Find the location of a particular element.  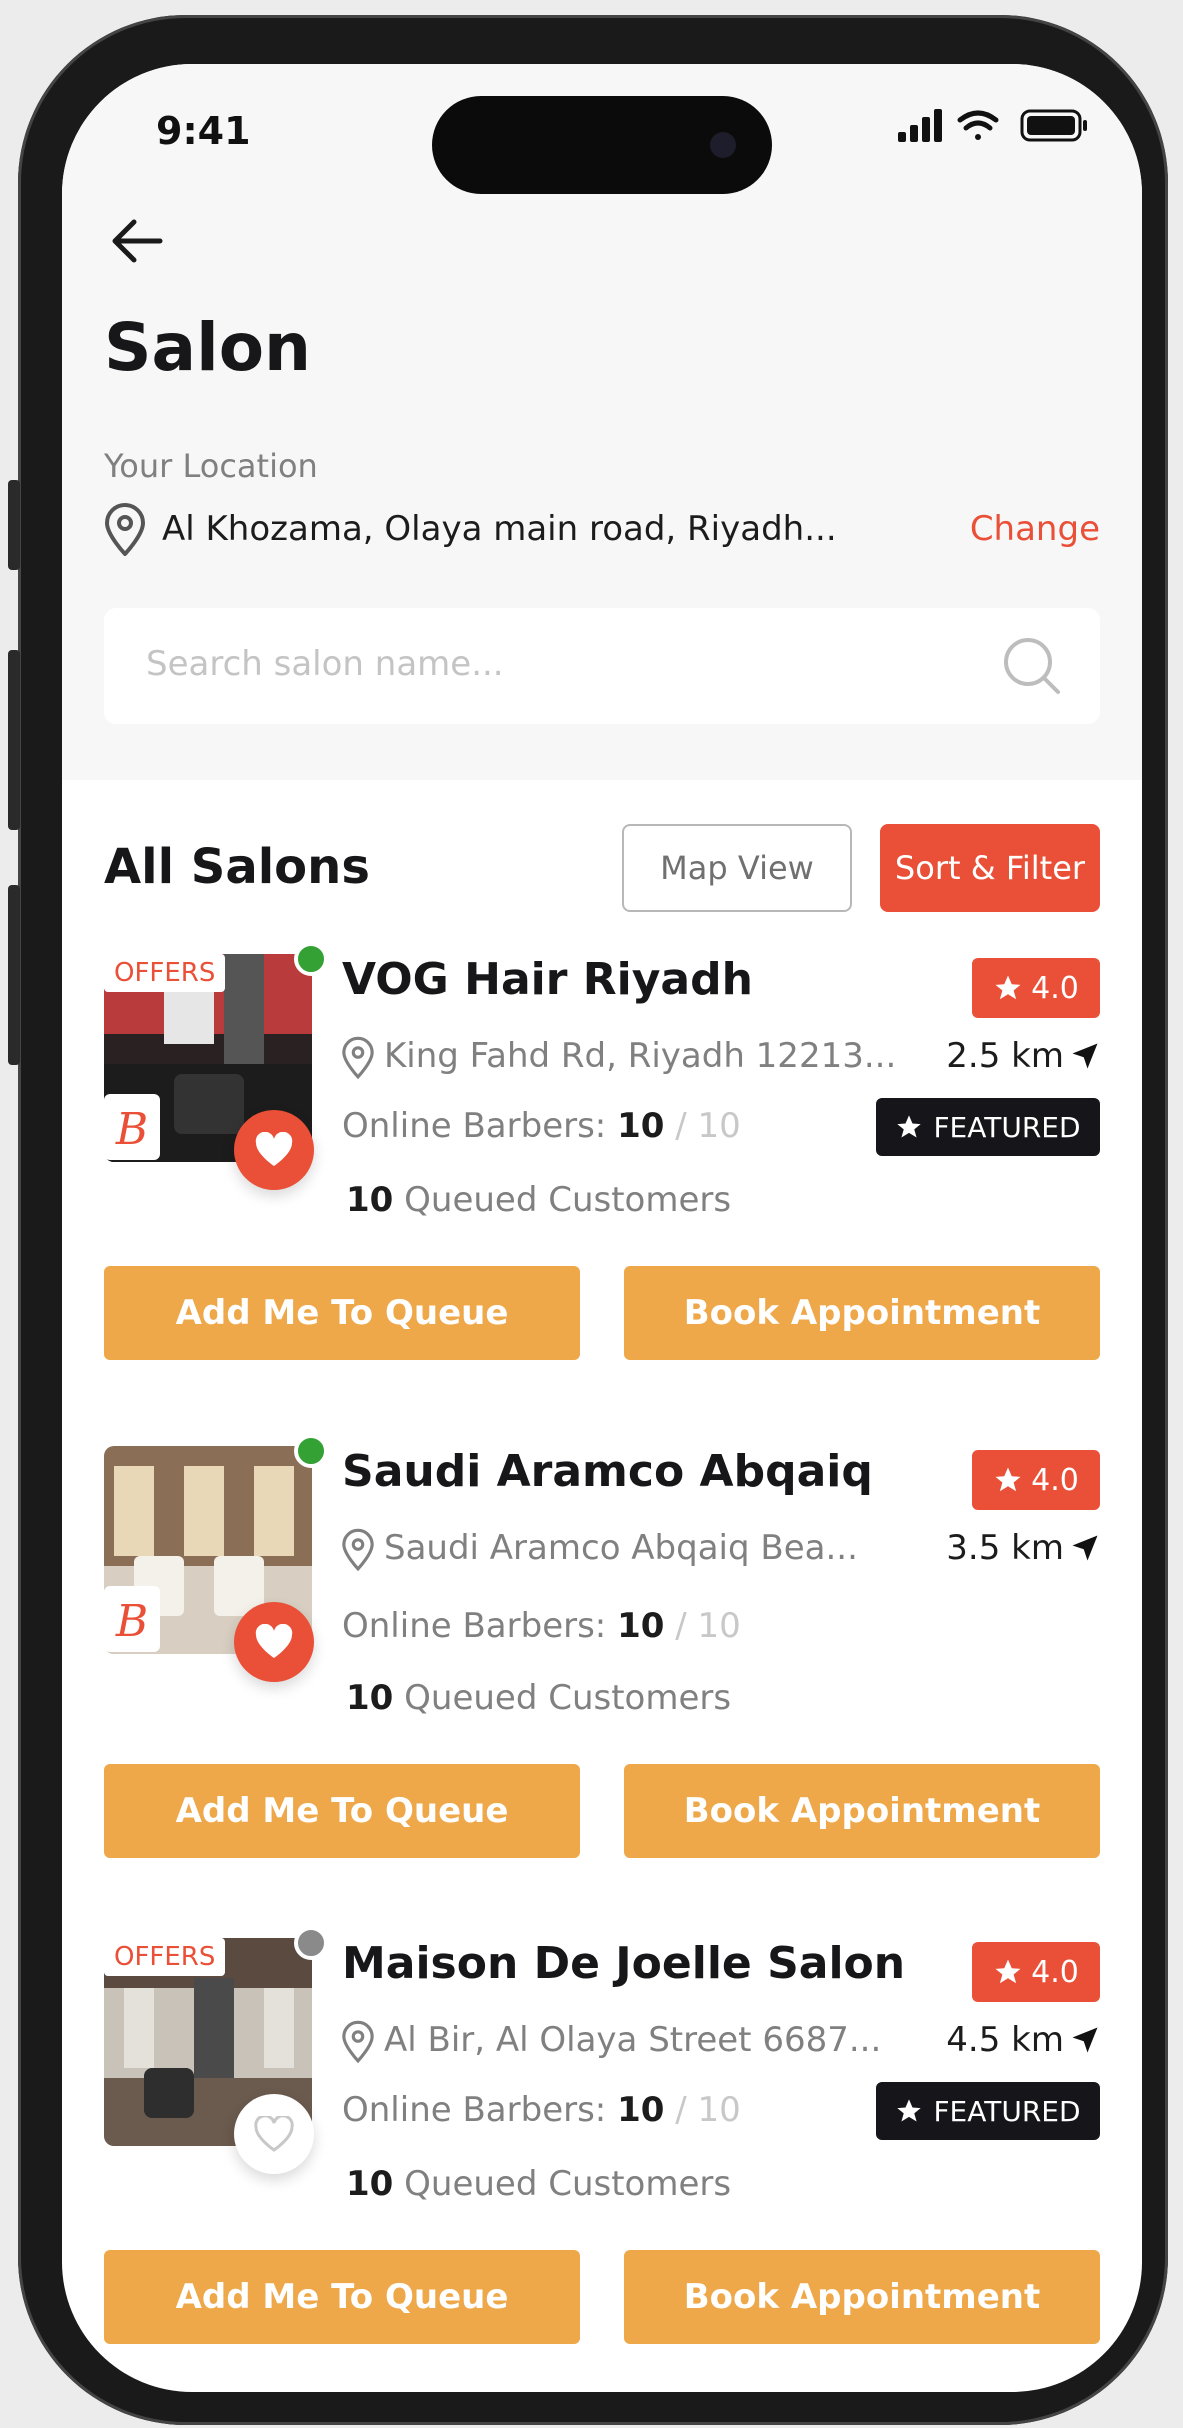

salon-name: Maison De Joelle Salon is located at coordinates (623, 1963).